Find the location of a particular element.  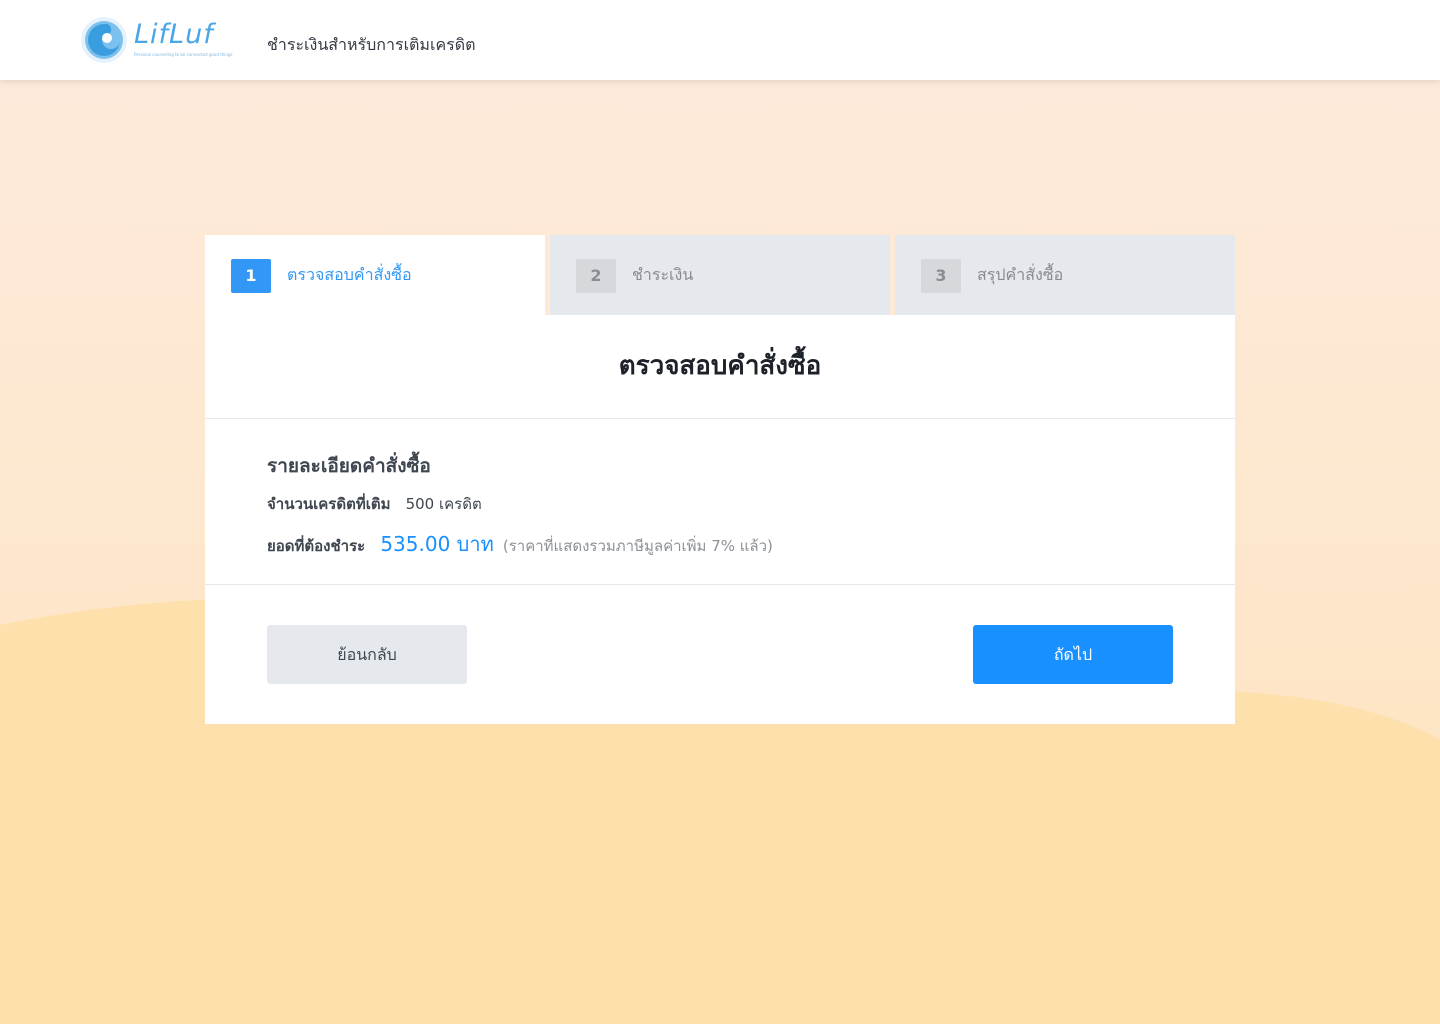

step-label: ชำระเงิน is located at coordinates (663, 274).